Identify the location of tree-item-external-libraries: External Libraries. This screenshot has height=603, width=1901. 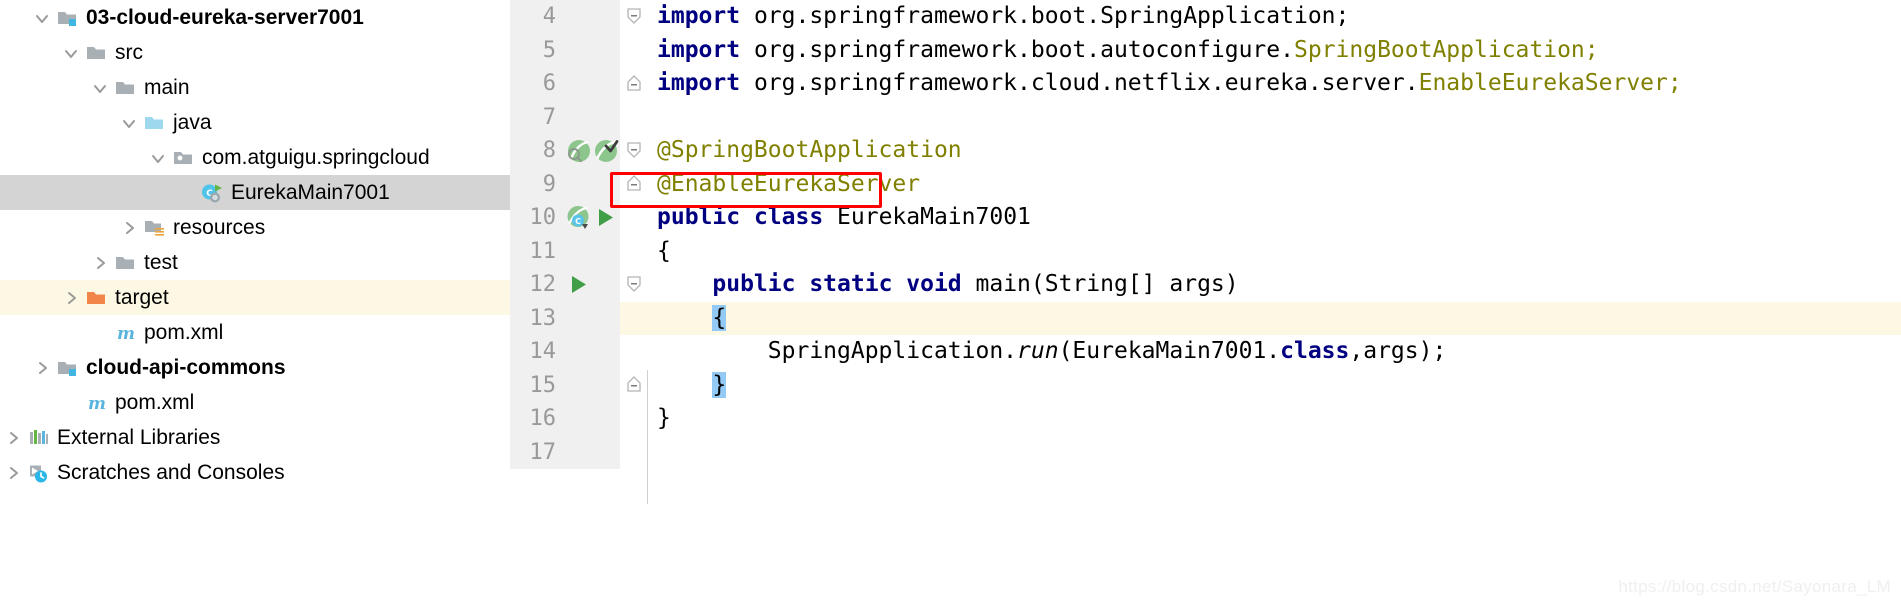
(255, 437).